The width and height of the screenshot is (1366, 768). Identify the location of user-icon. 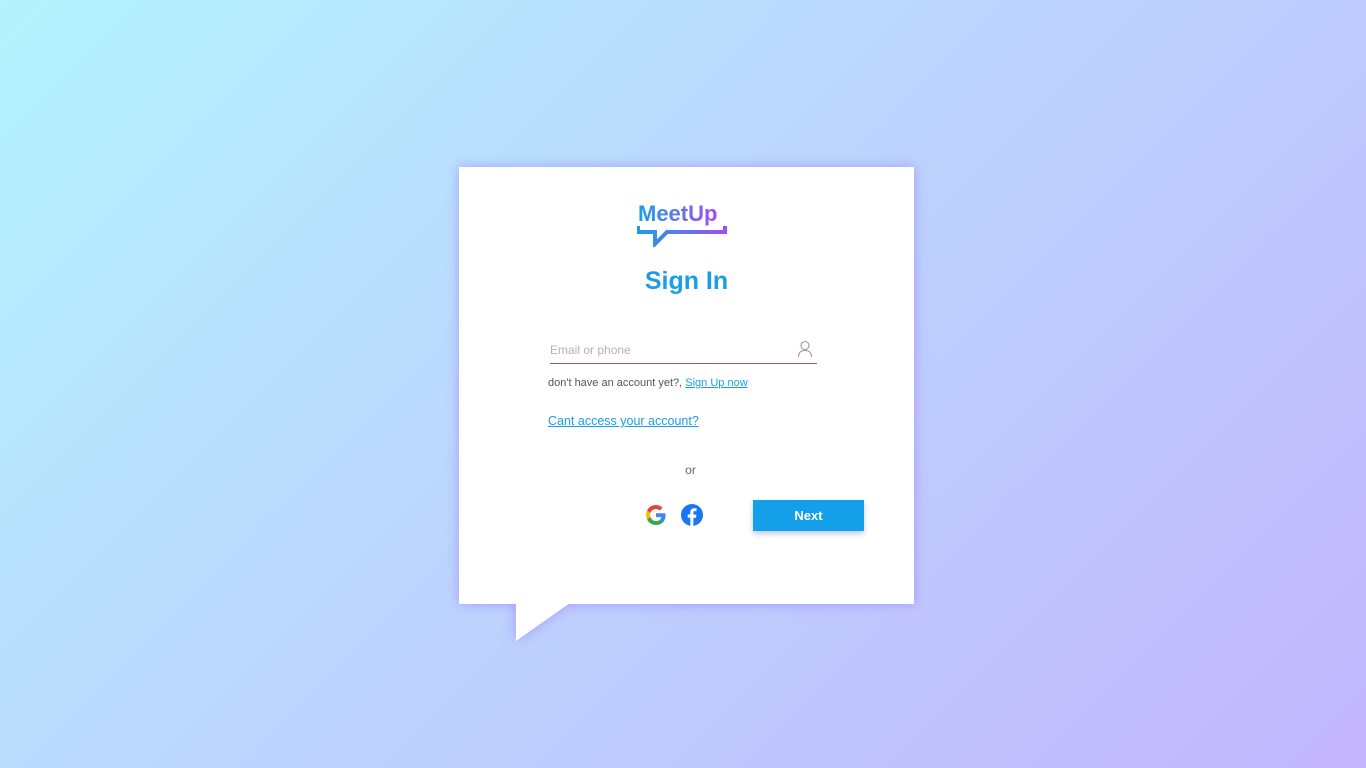
(805, 349).